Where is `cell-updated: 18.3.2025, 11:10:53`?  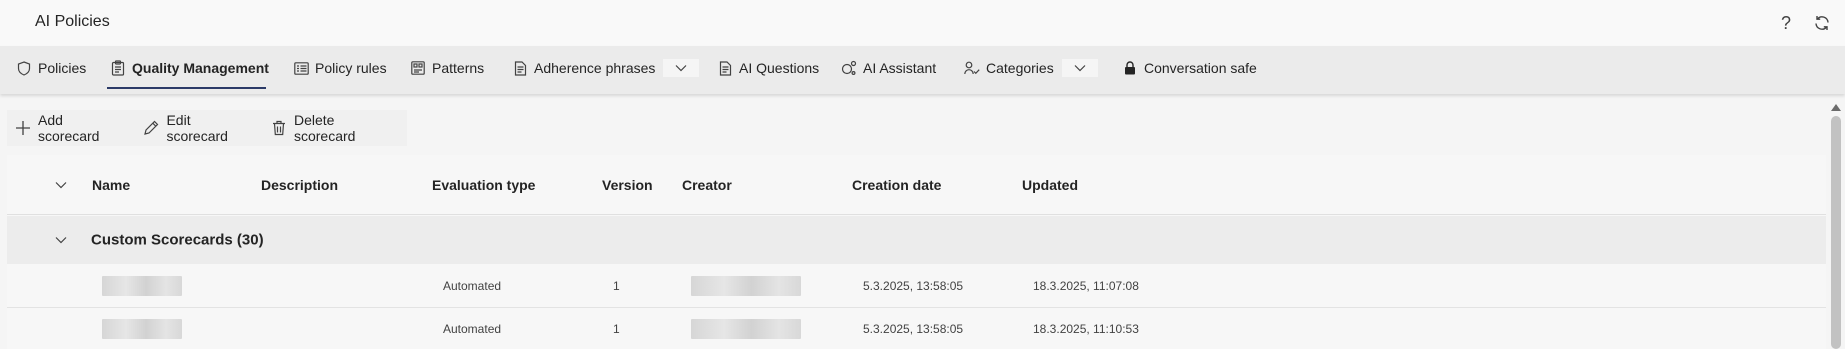 cell-updated: 18.3.2025, 11:10:53 is located at coordinates (1086, 329).